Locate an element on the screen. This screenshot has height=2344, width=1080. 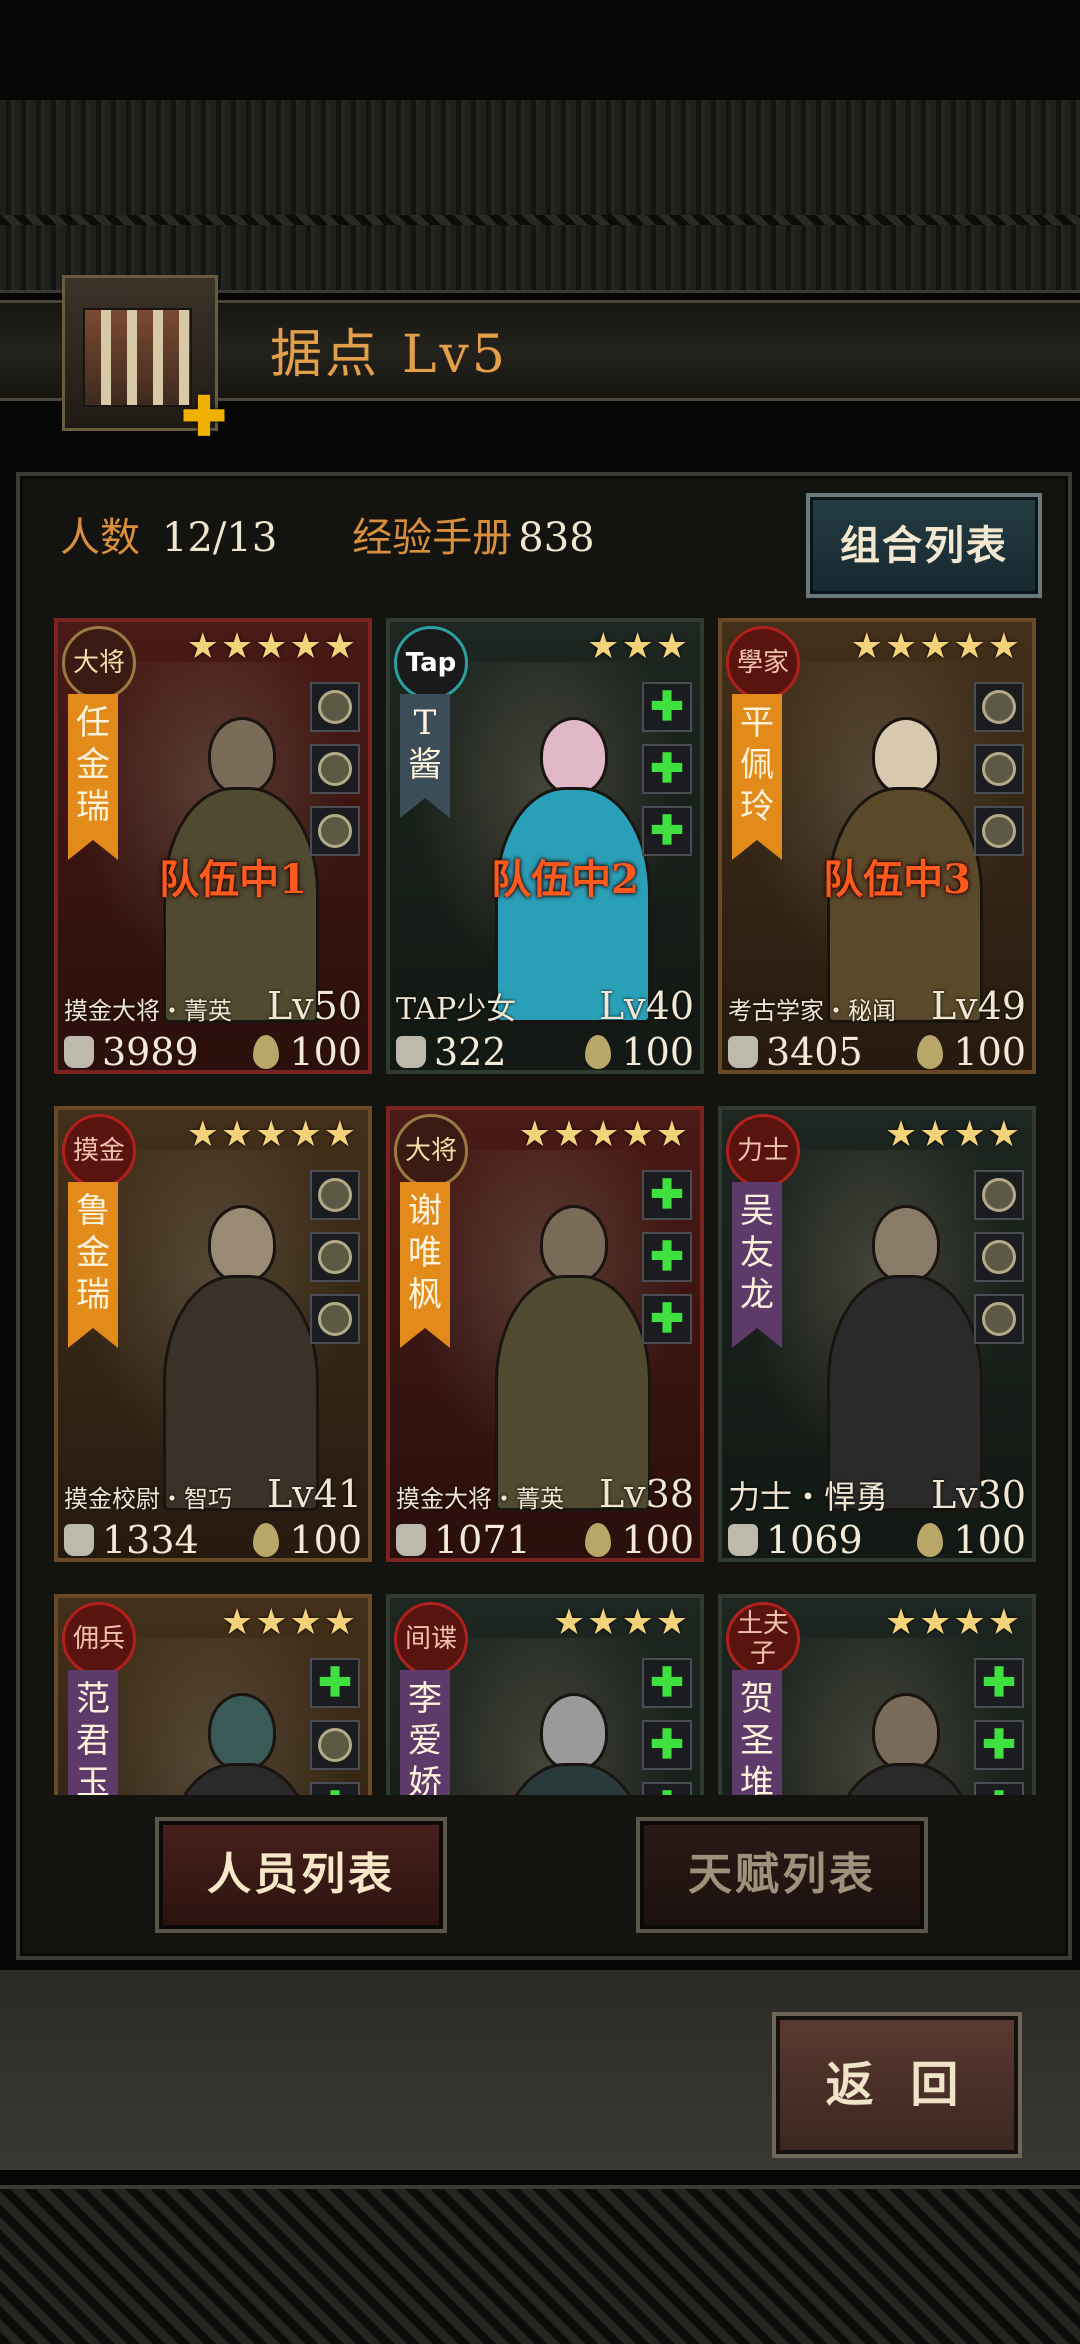
compass-icon is located at coordinates (335, 707).